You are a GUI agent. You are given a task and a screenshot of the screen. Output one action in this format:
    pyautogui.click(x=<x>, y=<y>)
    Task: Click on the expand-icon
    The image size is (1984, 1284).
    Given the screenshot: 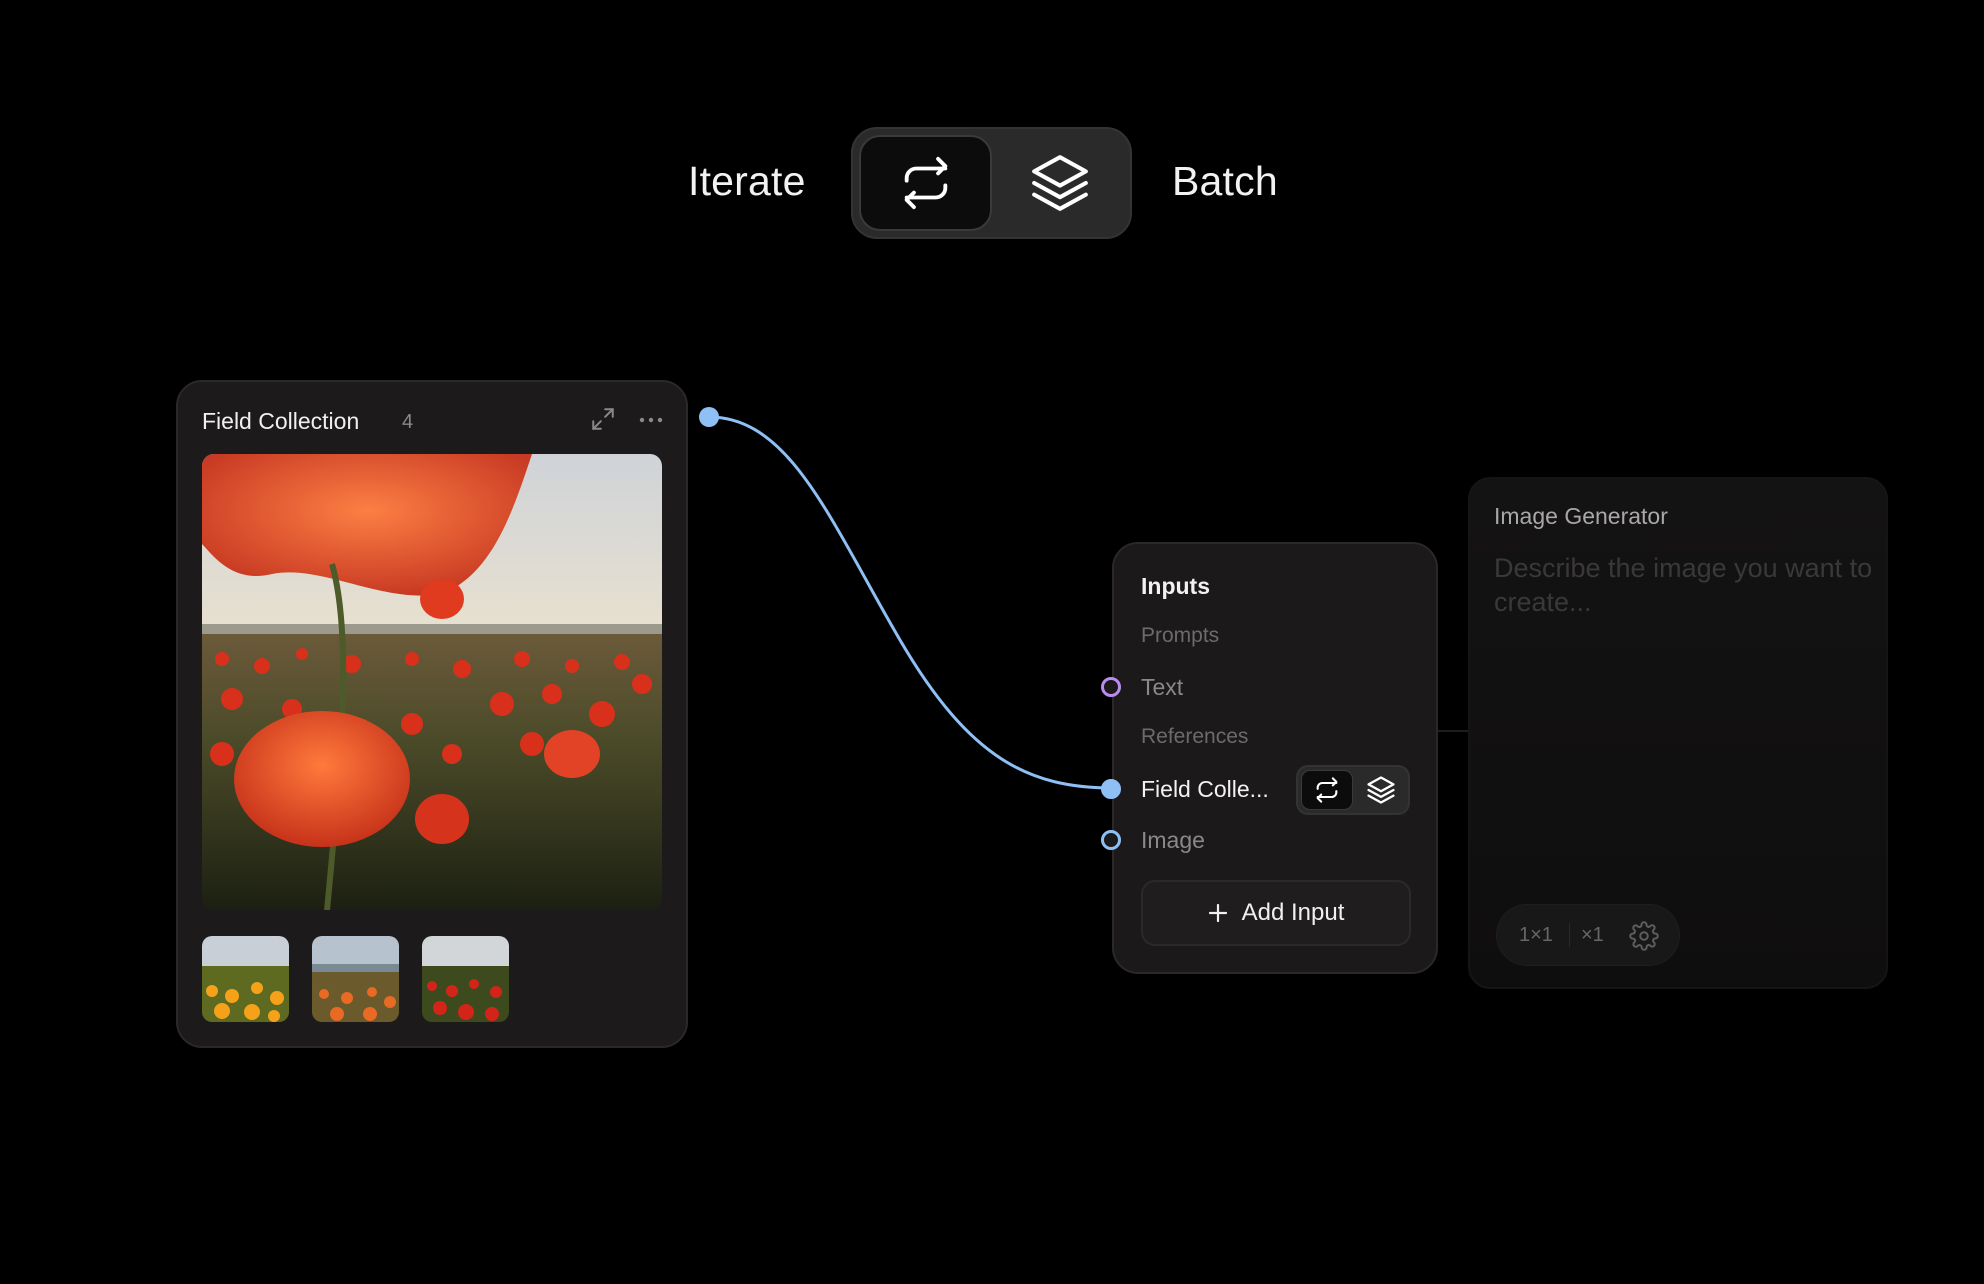 What is the action you would take?
    pyautogui.click(x=603, y=419)
    